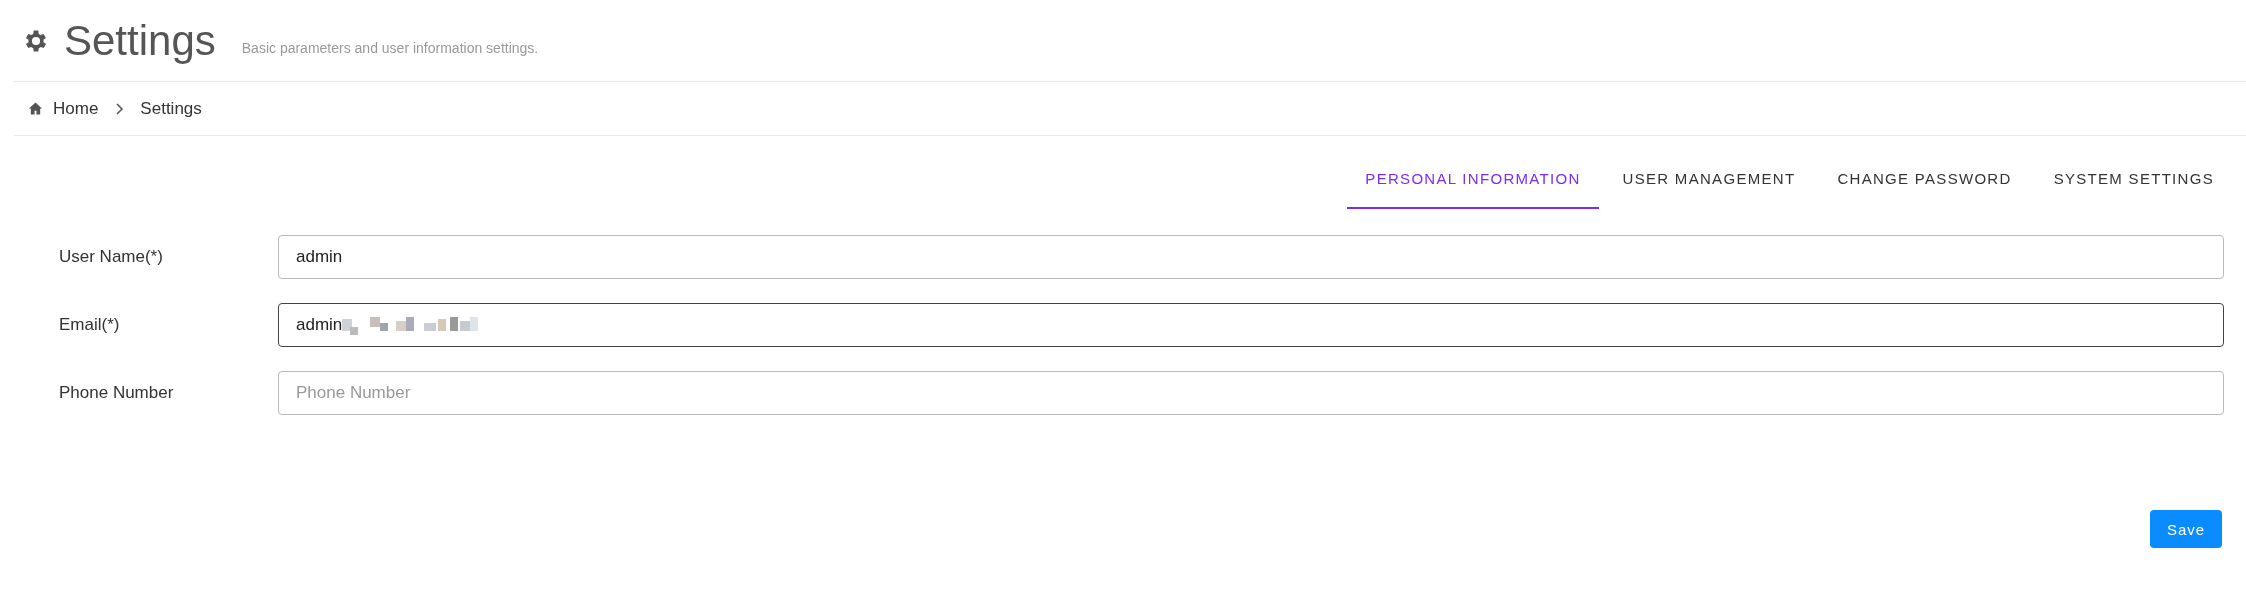 This screenshot has height=591, width=2246. What do you see at coordinates (171, 108) in the screenshot?
I see `breadcrumb-item: Settings` at bounding box center [171, 108].